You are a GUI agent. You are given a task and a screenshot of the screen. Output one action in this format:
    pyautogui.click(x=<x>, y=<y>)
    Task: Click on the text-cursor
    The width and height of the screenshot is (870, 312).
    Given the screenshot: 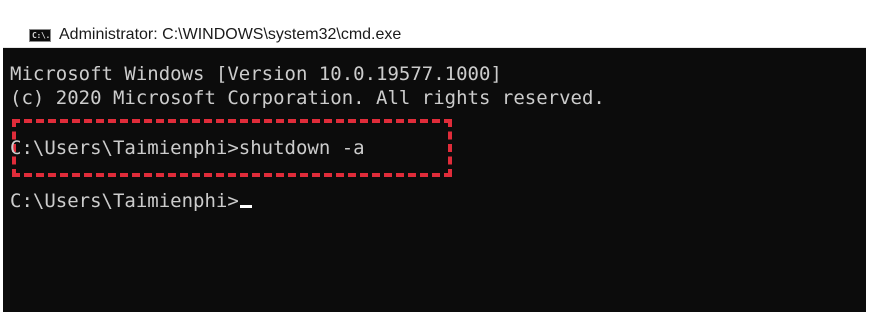 What is the action you would take?
    pyautogui.click(x=245, y=206)
    